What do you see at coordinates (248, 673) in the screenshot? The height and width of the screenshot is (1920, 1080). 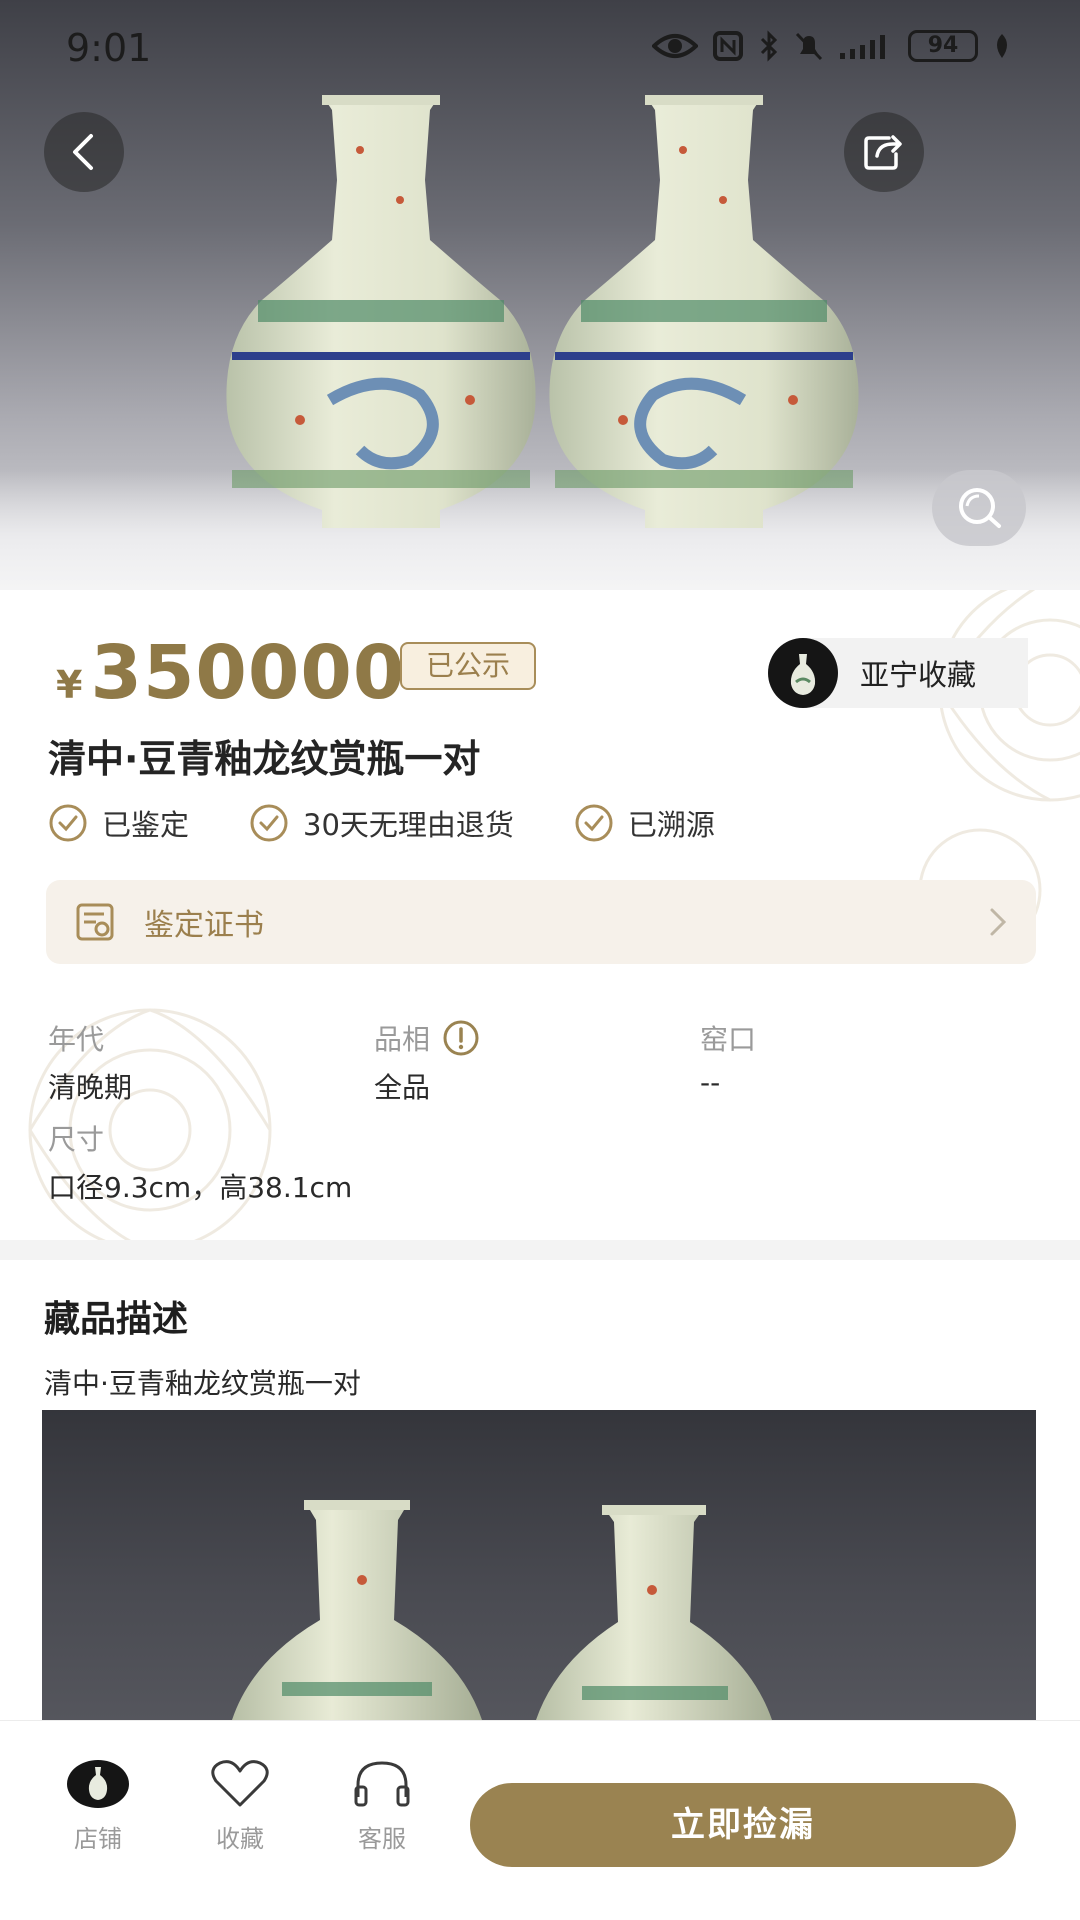 I see `price-value: 350000` at bounding box center [248, 673].